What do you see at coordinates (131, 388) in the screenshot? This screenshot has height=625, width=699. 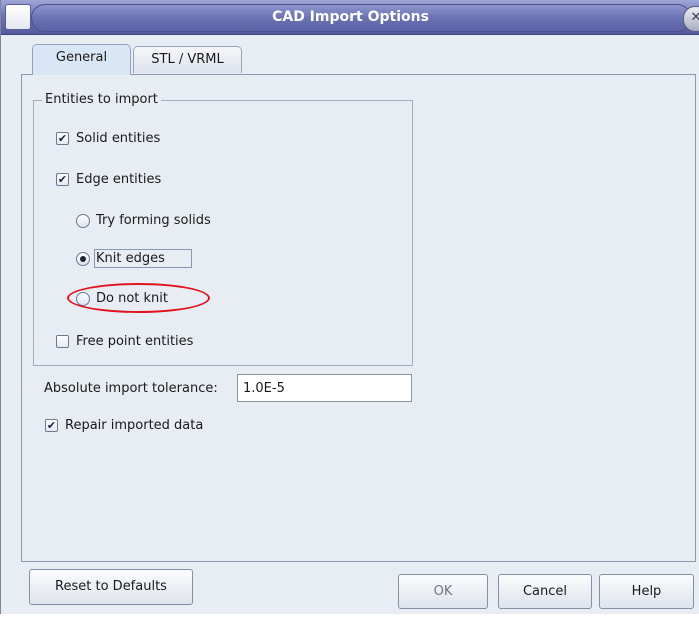 I see `tolerance-label: Absolute import tolerance:` at bounding box center [131, 388].